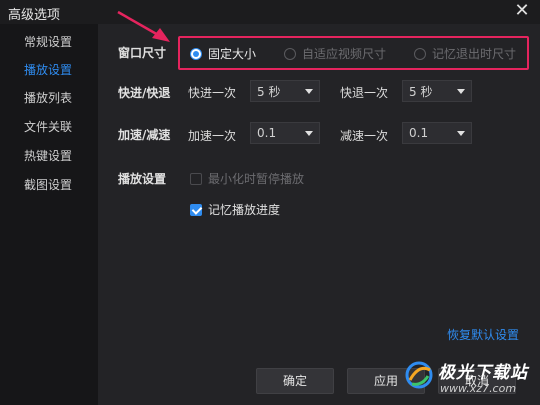 This screenshot has height=405, width=540. I want to click on sidebar-item-label: 截图设置, so click(48, 185).